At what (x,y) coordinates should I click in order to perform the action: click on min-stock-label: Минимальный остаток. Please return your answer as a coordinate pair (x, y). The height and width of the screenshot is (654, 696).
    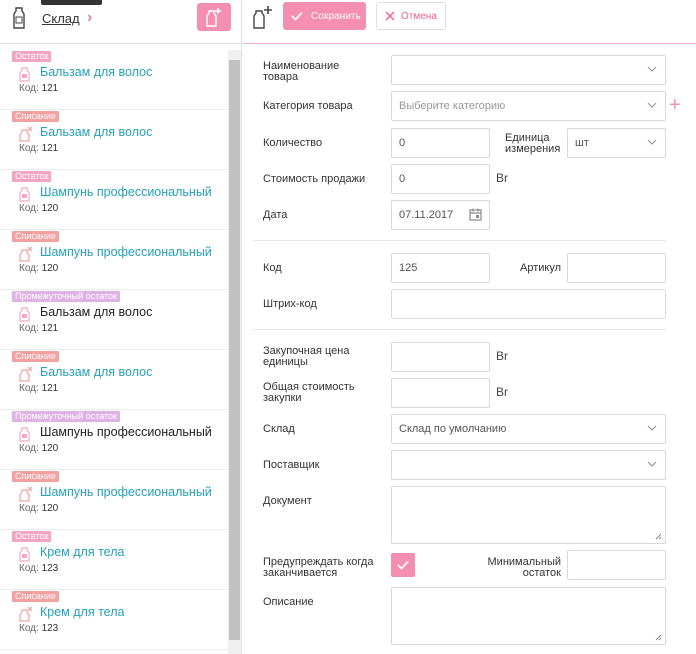
    Looking at the image, I should click on (524, 567).